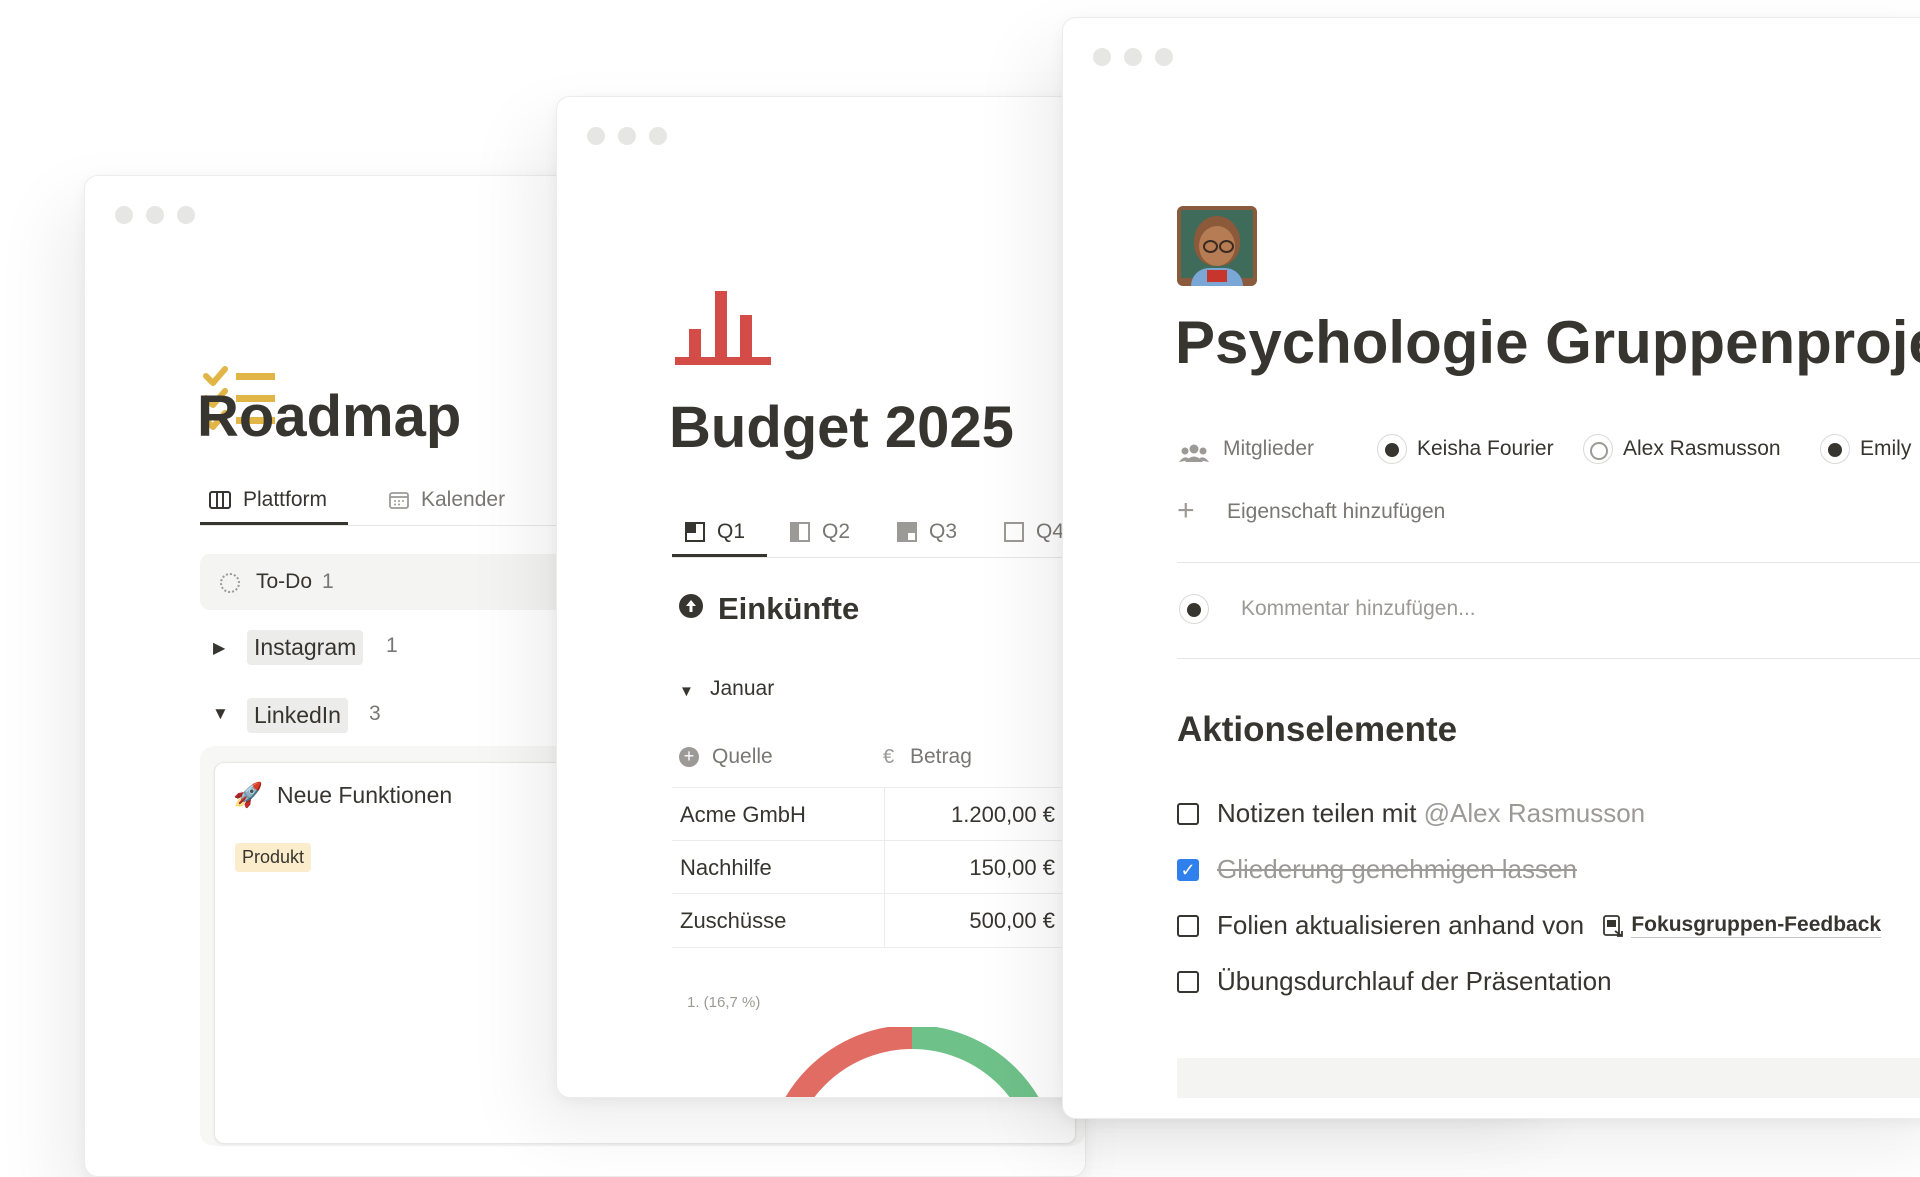  I want to click on todo-text: Übungsdurchlauf der Präsentation, so click(1414, 981).